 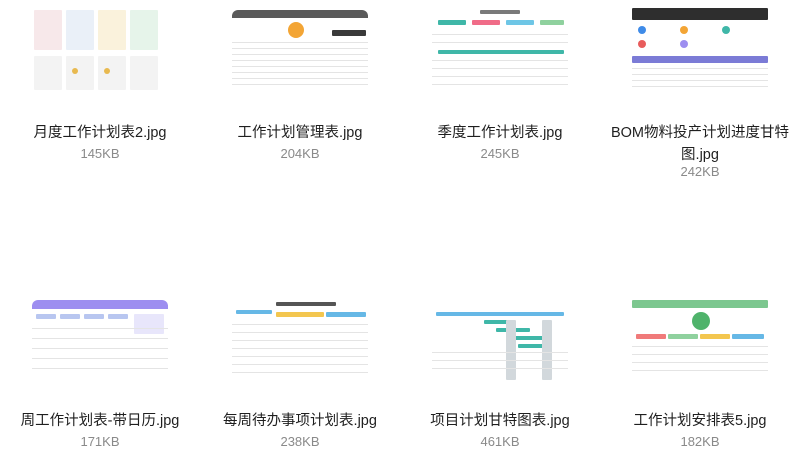 What do you see at coordinates (700, 421) in the screenshot?
I see `file-name: 工作计划安排表5.jpg` at bounding box center [700, 421].